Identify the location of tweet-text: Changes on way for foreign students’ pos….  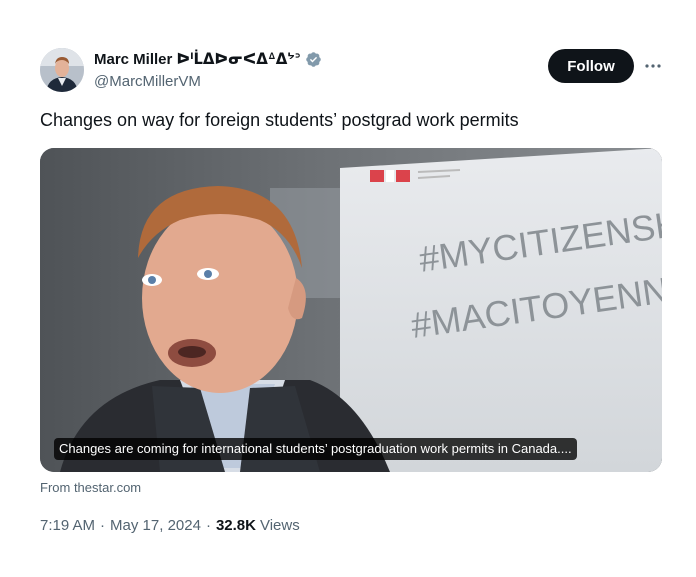
(279, 120).